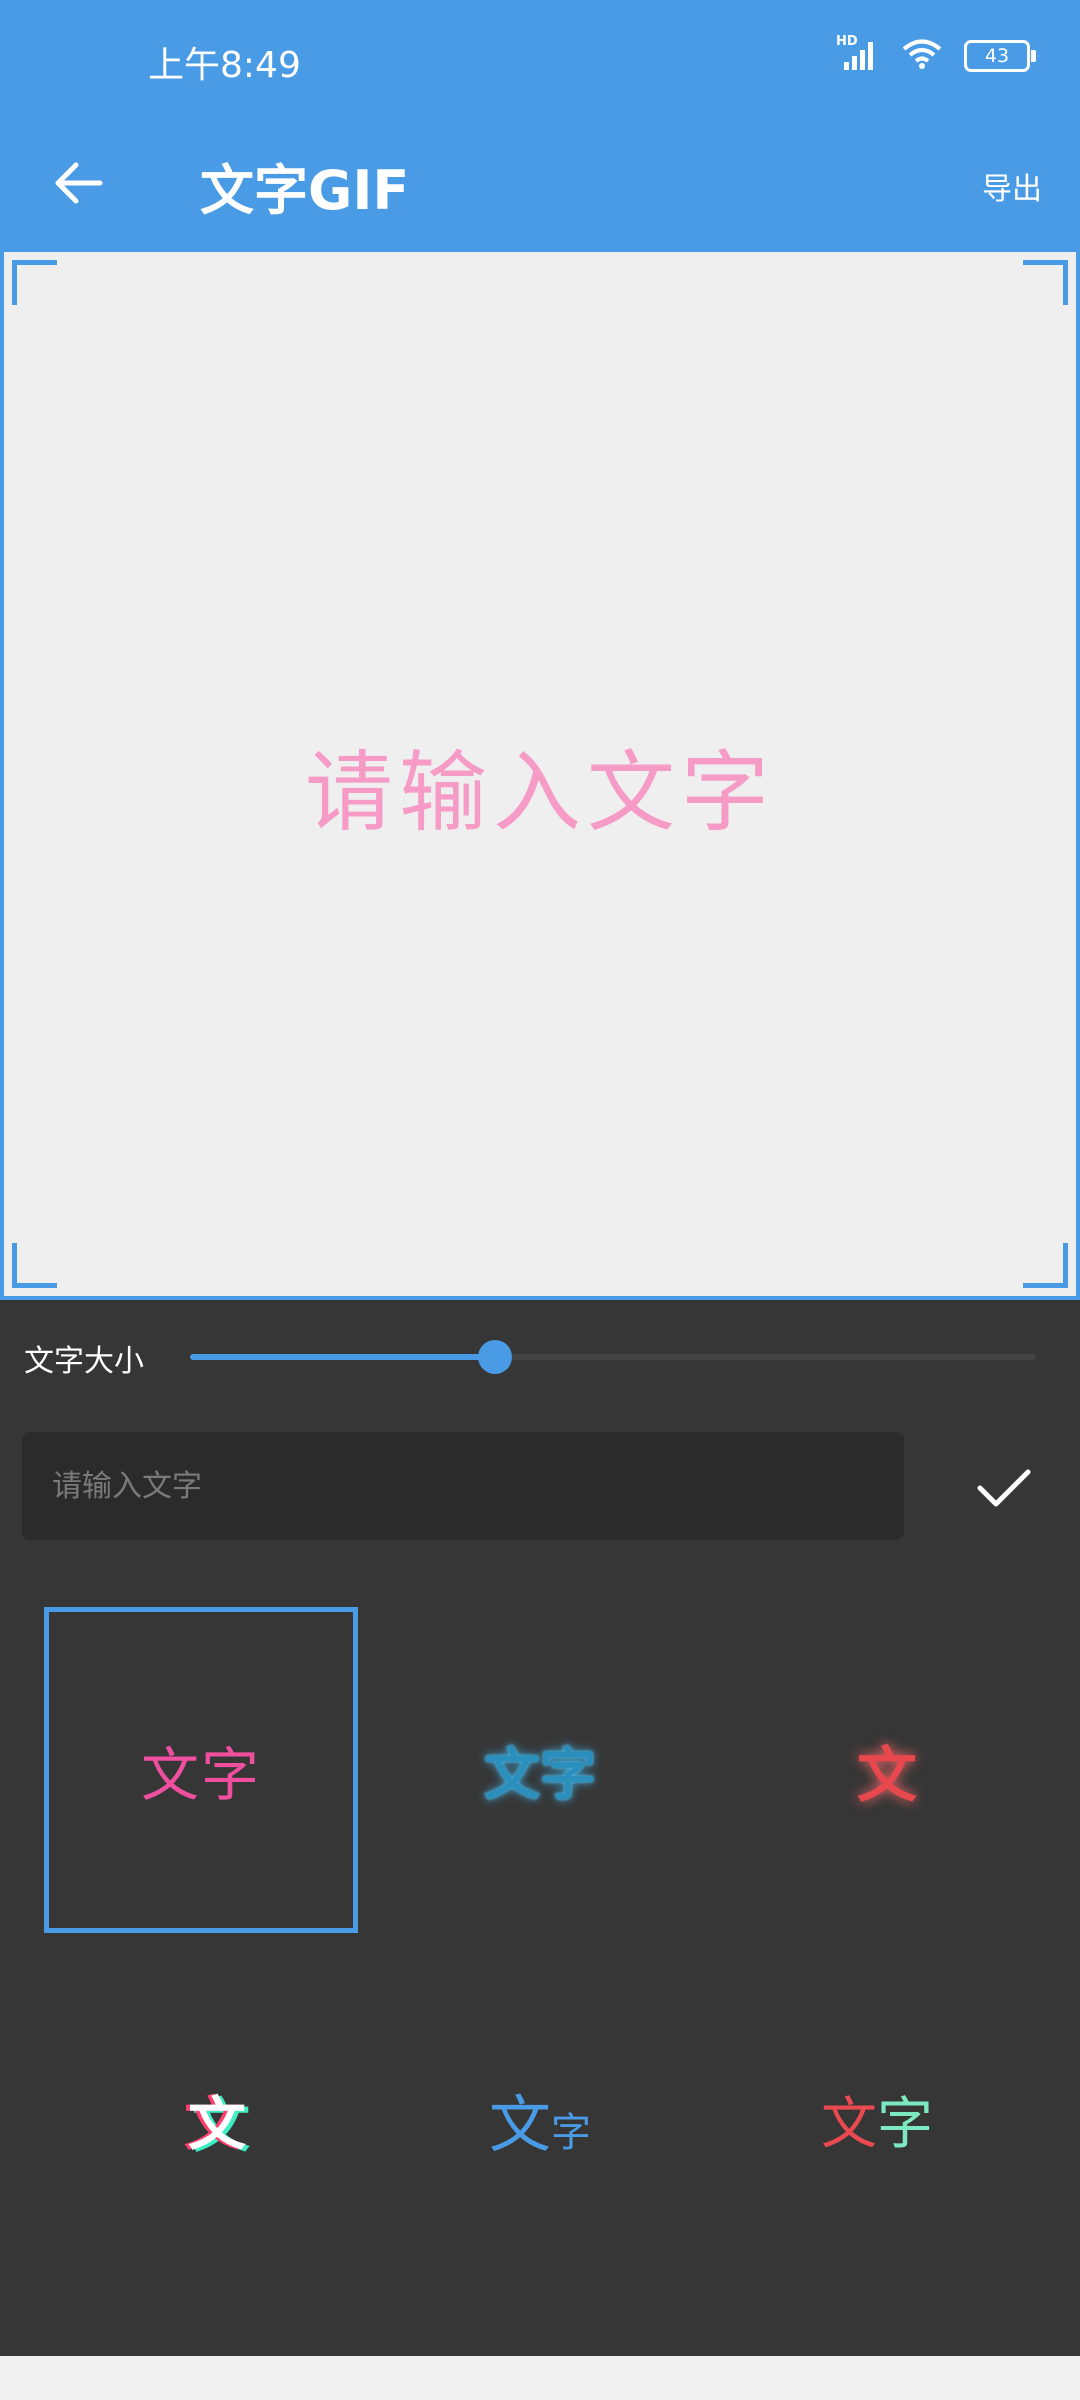 The height and width of the screenshot is (2400, 1080). I want to click on style-option-glitch: 文, so click(217, 2119).